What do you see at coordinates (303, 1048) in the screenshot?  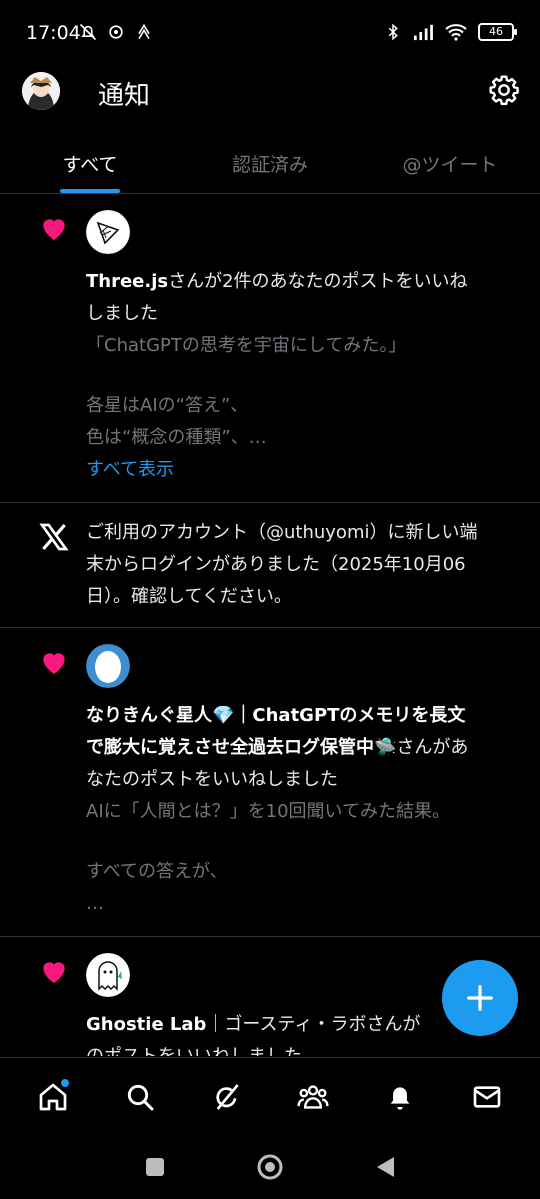 I see `notification-text: のポストをいいねしました` at bounding box center [303, 1048].